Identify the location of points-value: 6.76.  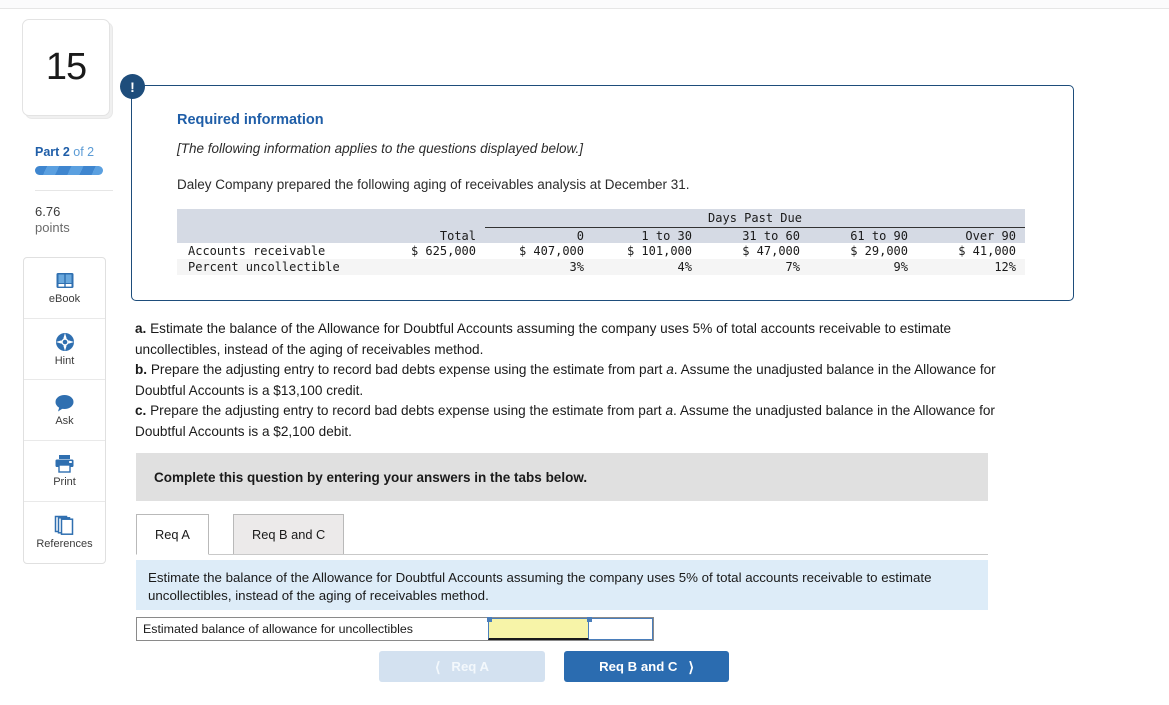
(48, 211).